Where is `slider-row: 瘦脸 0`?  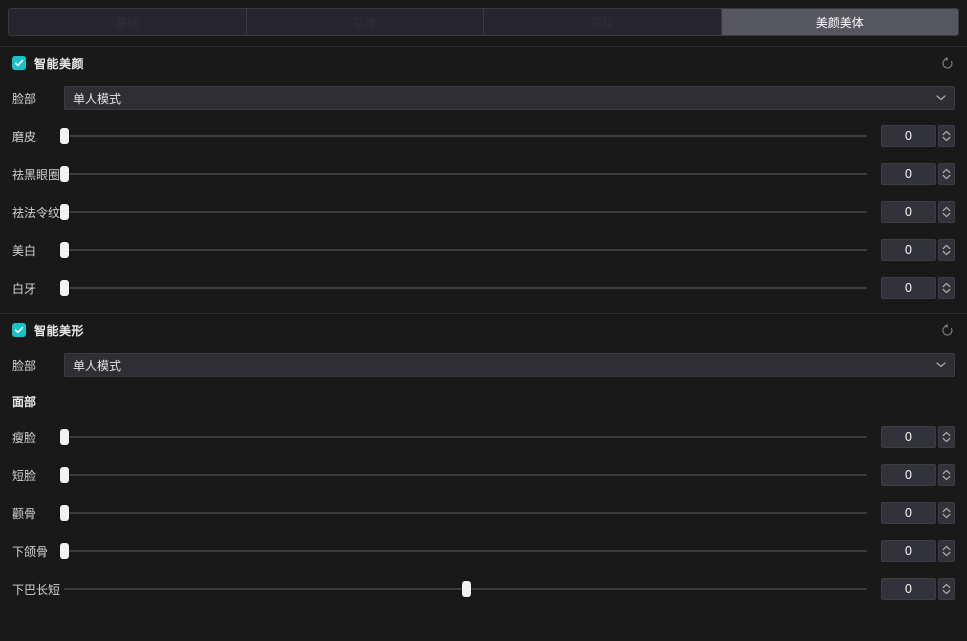 slider-row: 瘦脸 0 is located at coordinates (483, 437).